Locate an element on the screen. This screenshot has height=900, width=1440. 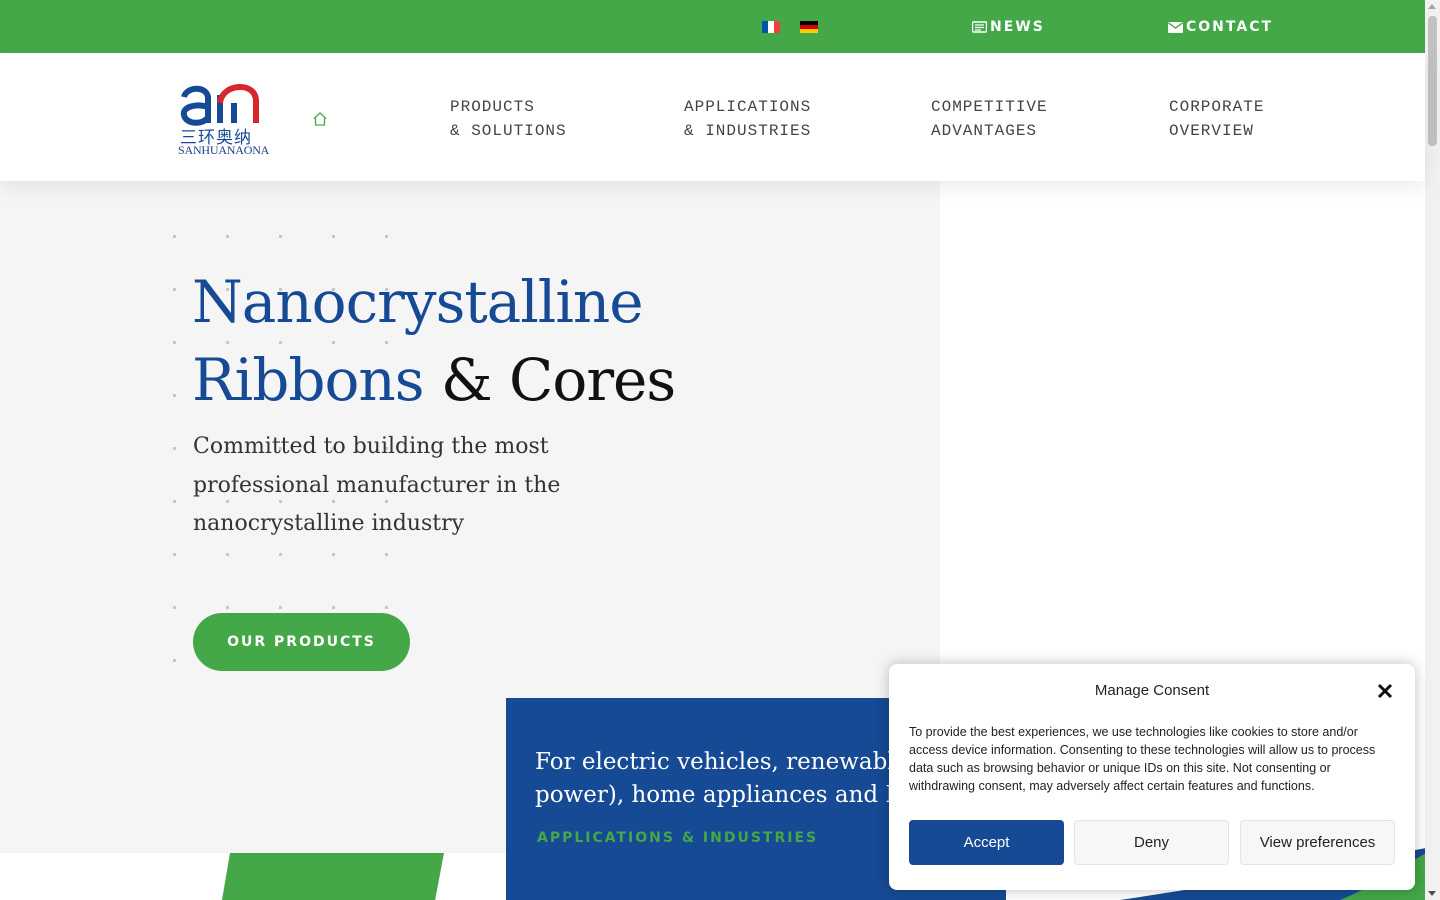
nav-line: COMPETITIVE is located at coordinates (989, 107).